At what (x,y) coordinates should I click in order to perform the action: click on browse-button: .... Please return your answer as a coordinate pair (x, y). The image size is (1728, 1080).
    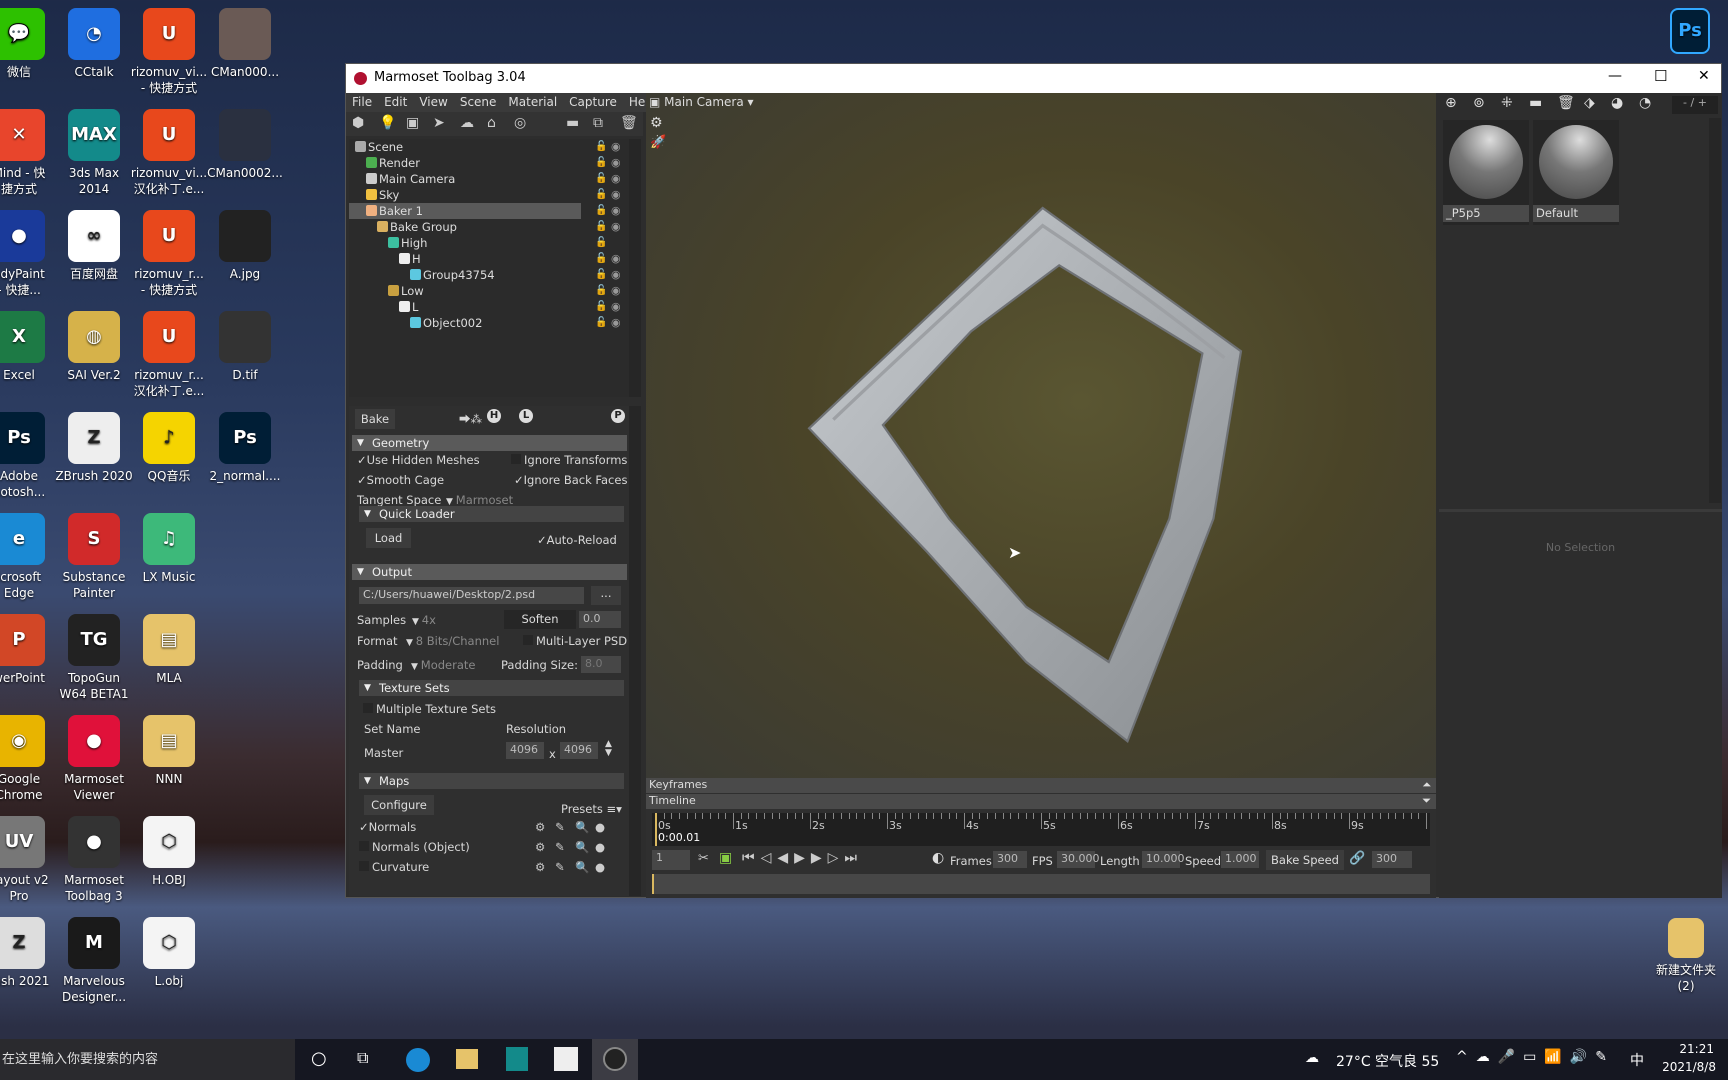
    Looking at the image, I should click on (606, 595).